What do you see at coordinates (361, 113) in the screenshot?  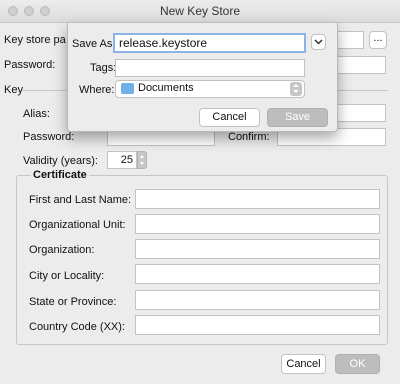 I see `alias-field` at bounding box center [361, 113].